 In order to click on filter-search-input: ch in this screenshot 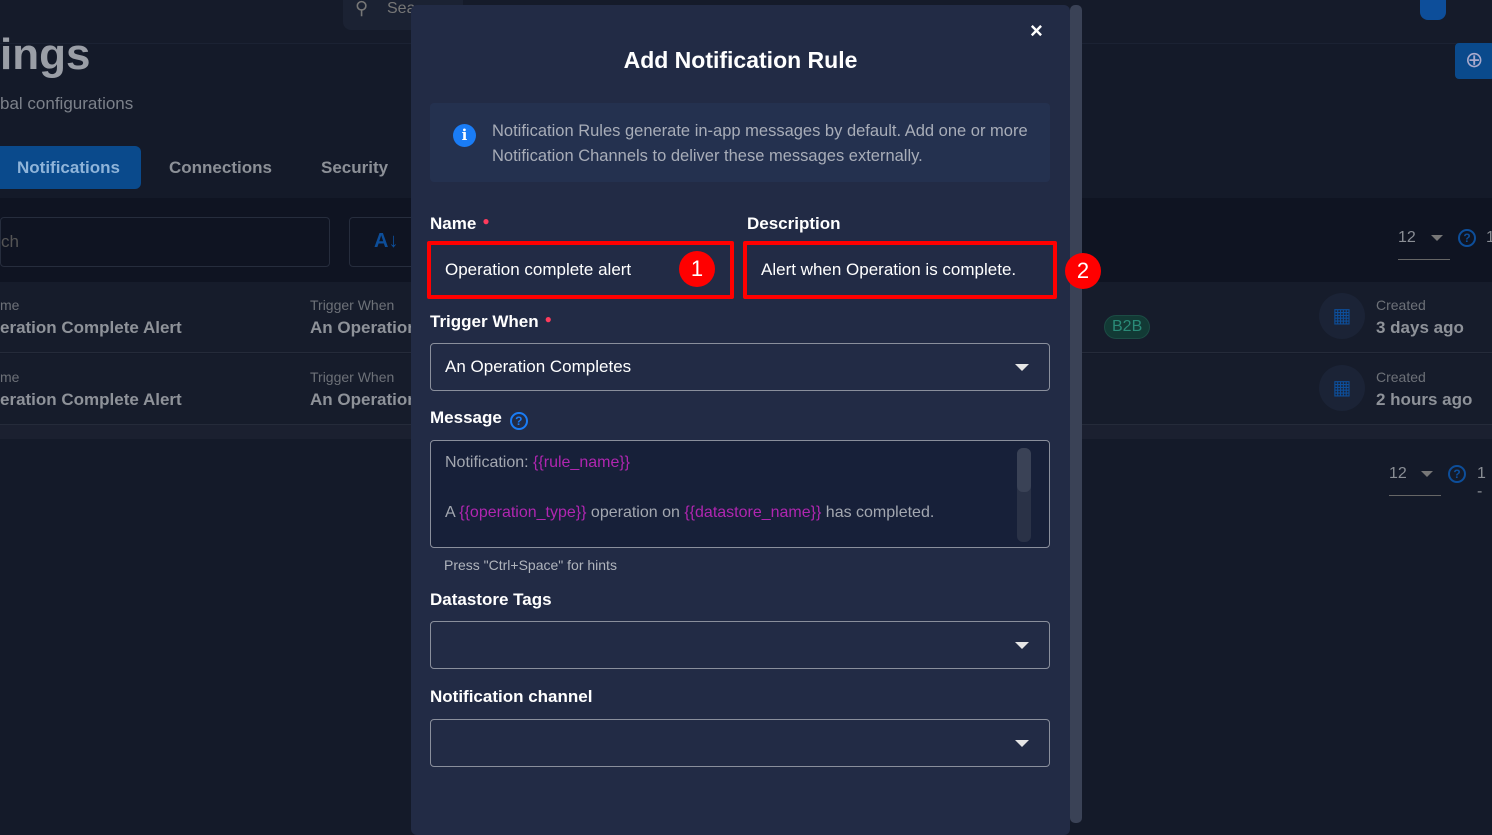, I will do `click(165, 242)`.